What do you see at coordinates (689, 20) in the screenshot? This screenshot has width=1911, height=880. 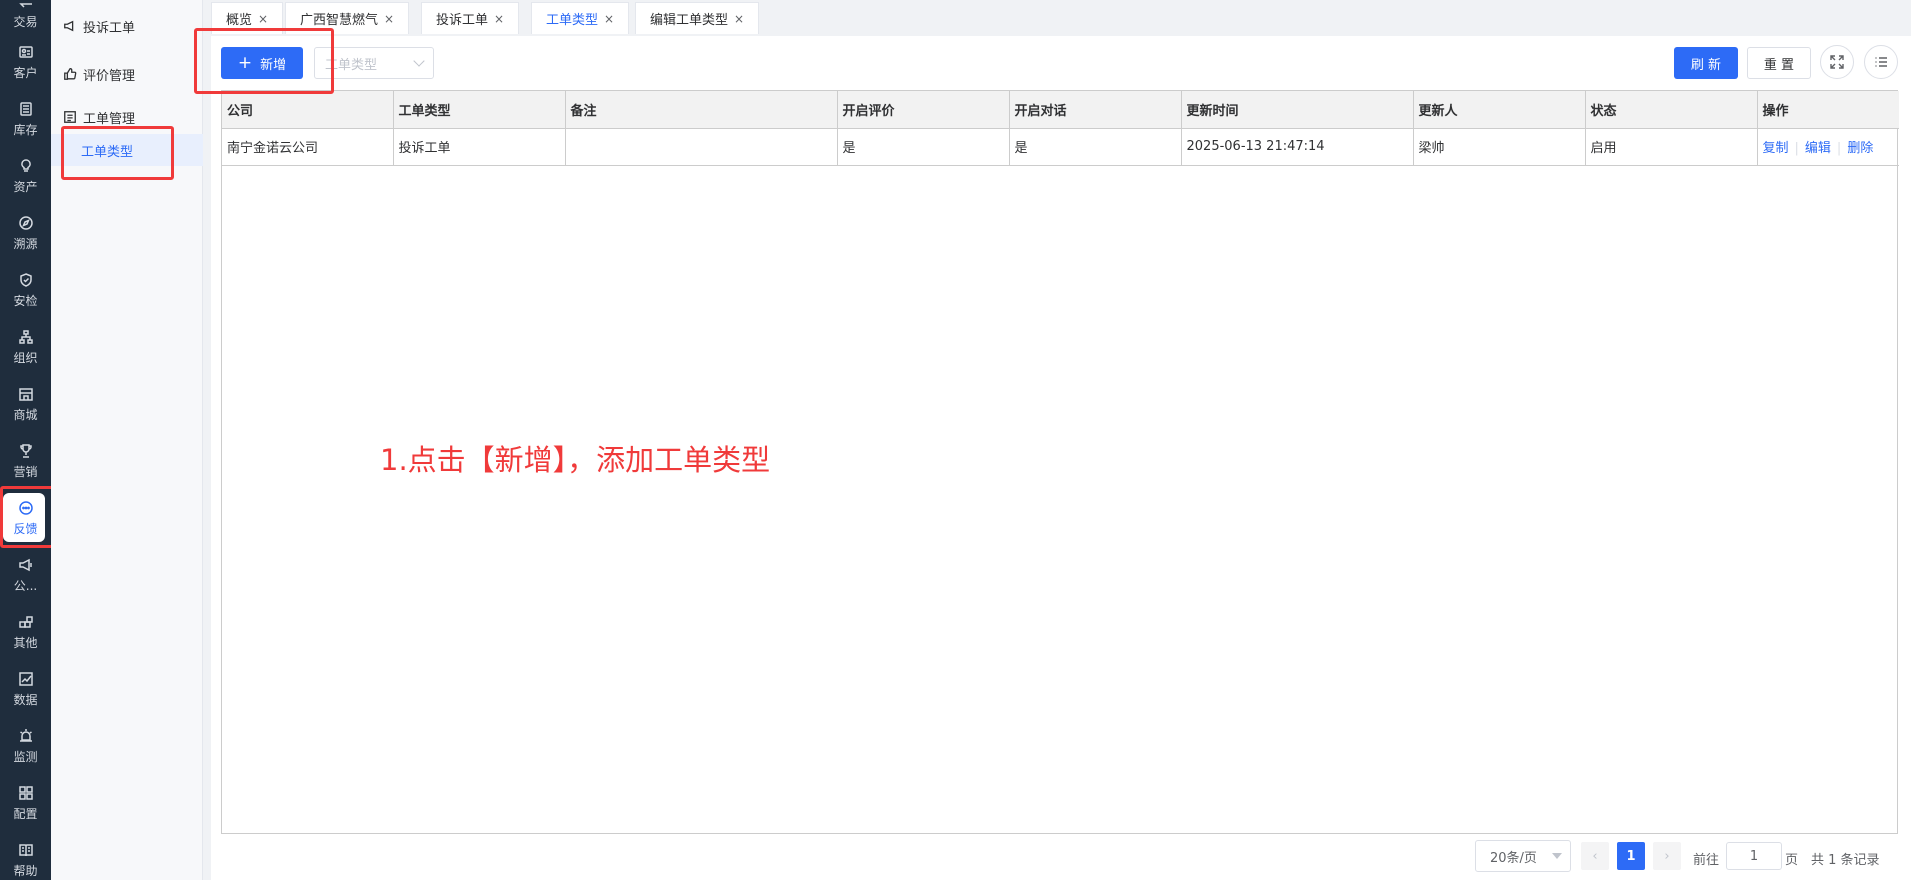 I see `tab-label: 编辑工单类型` at bounding box center [689, 20].